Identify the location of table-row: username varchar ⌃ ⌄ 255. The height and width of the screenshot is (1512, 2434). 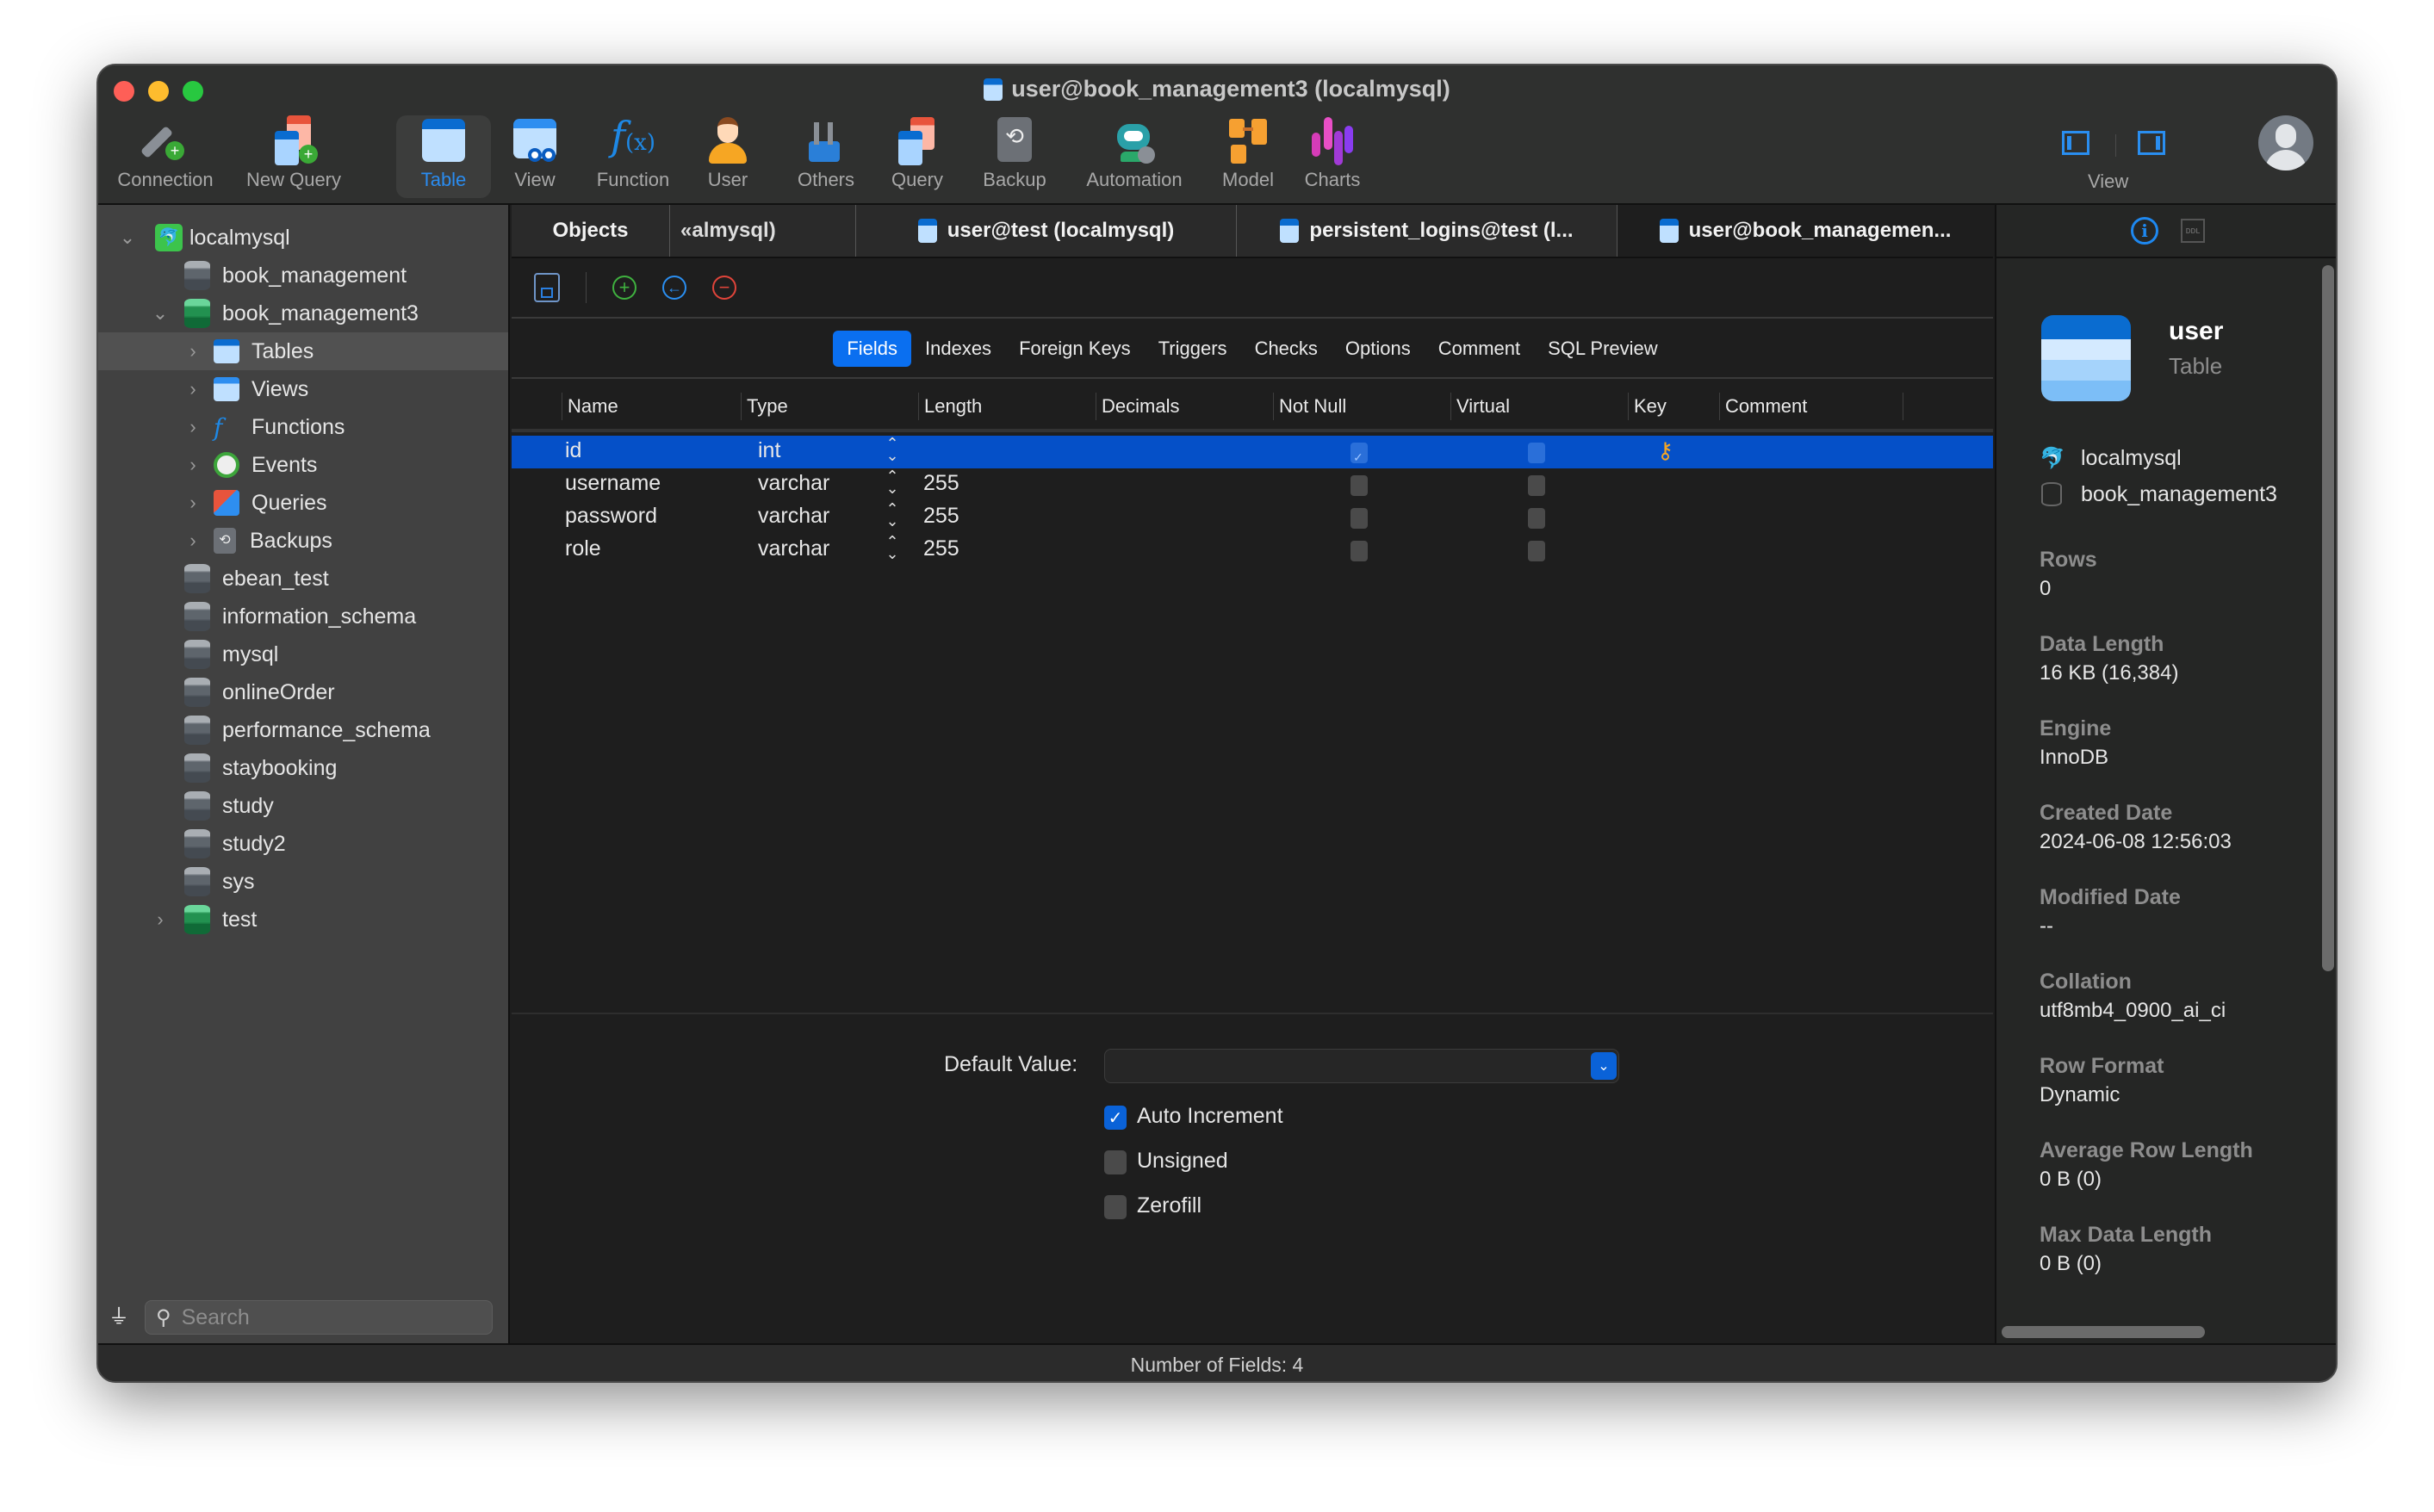
(1252, 484).